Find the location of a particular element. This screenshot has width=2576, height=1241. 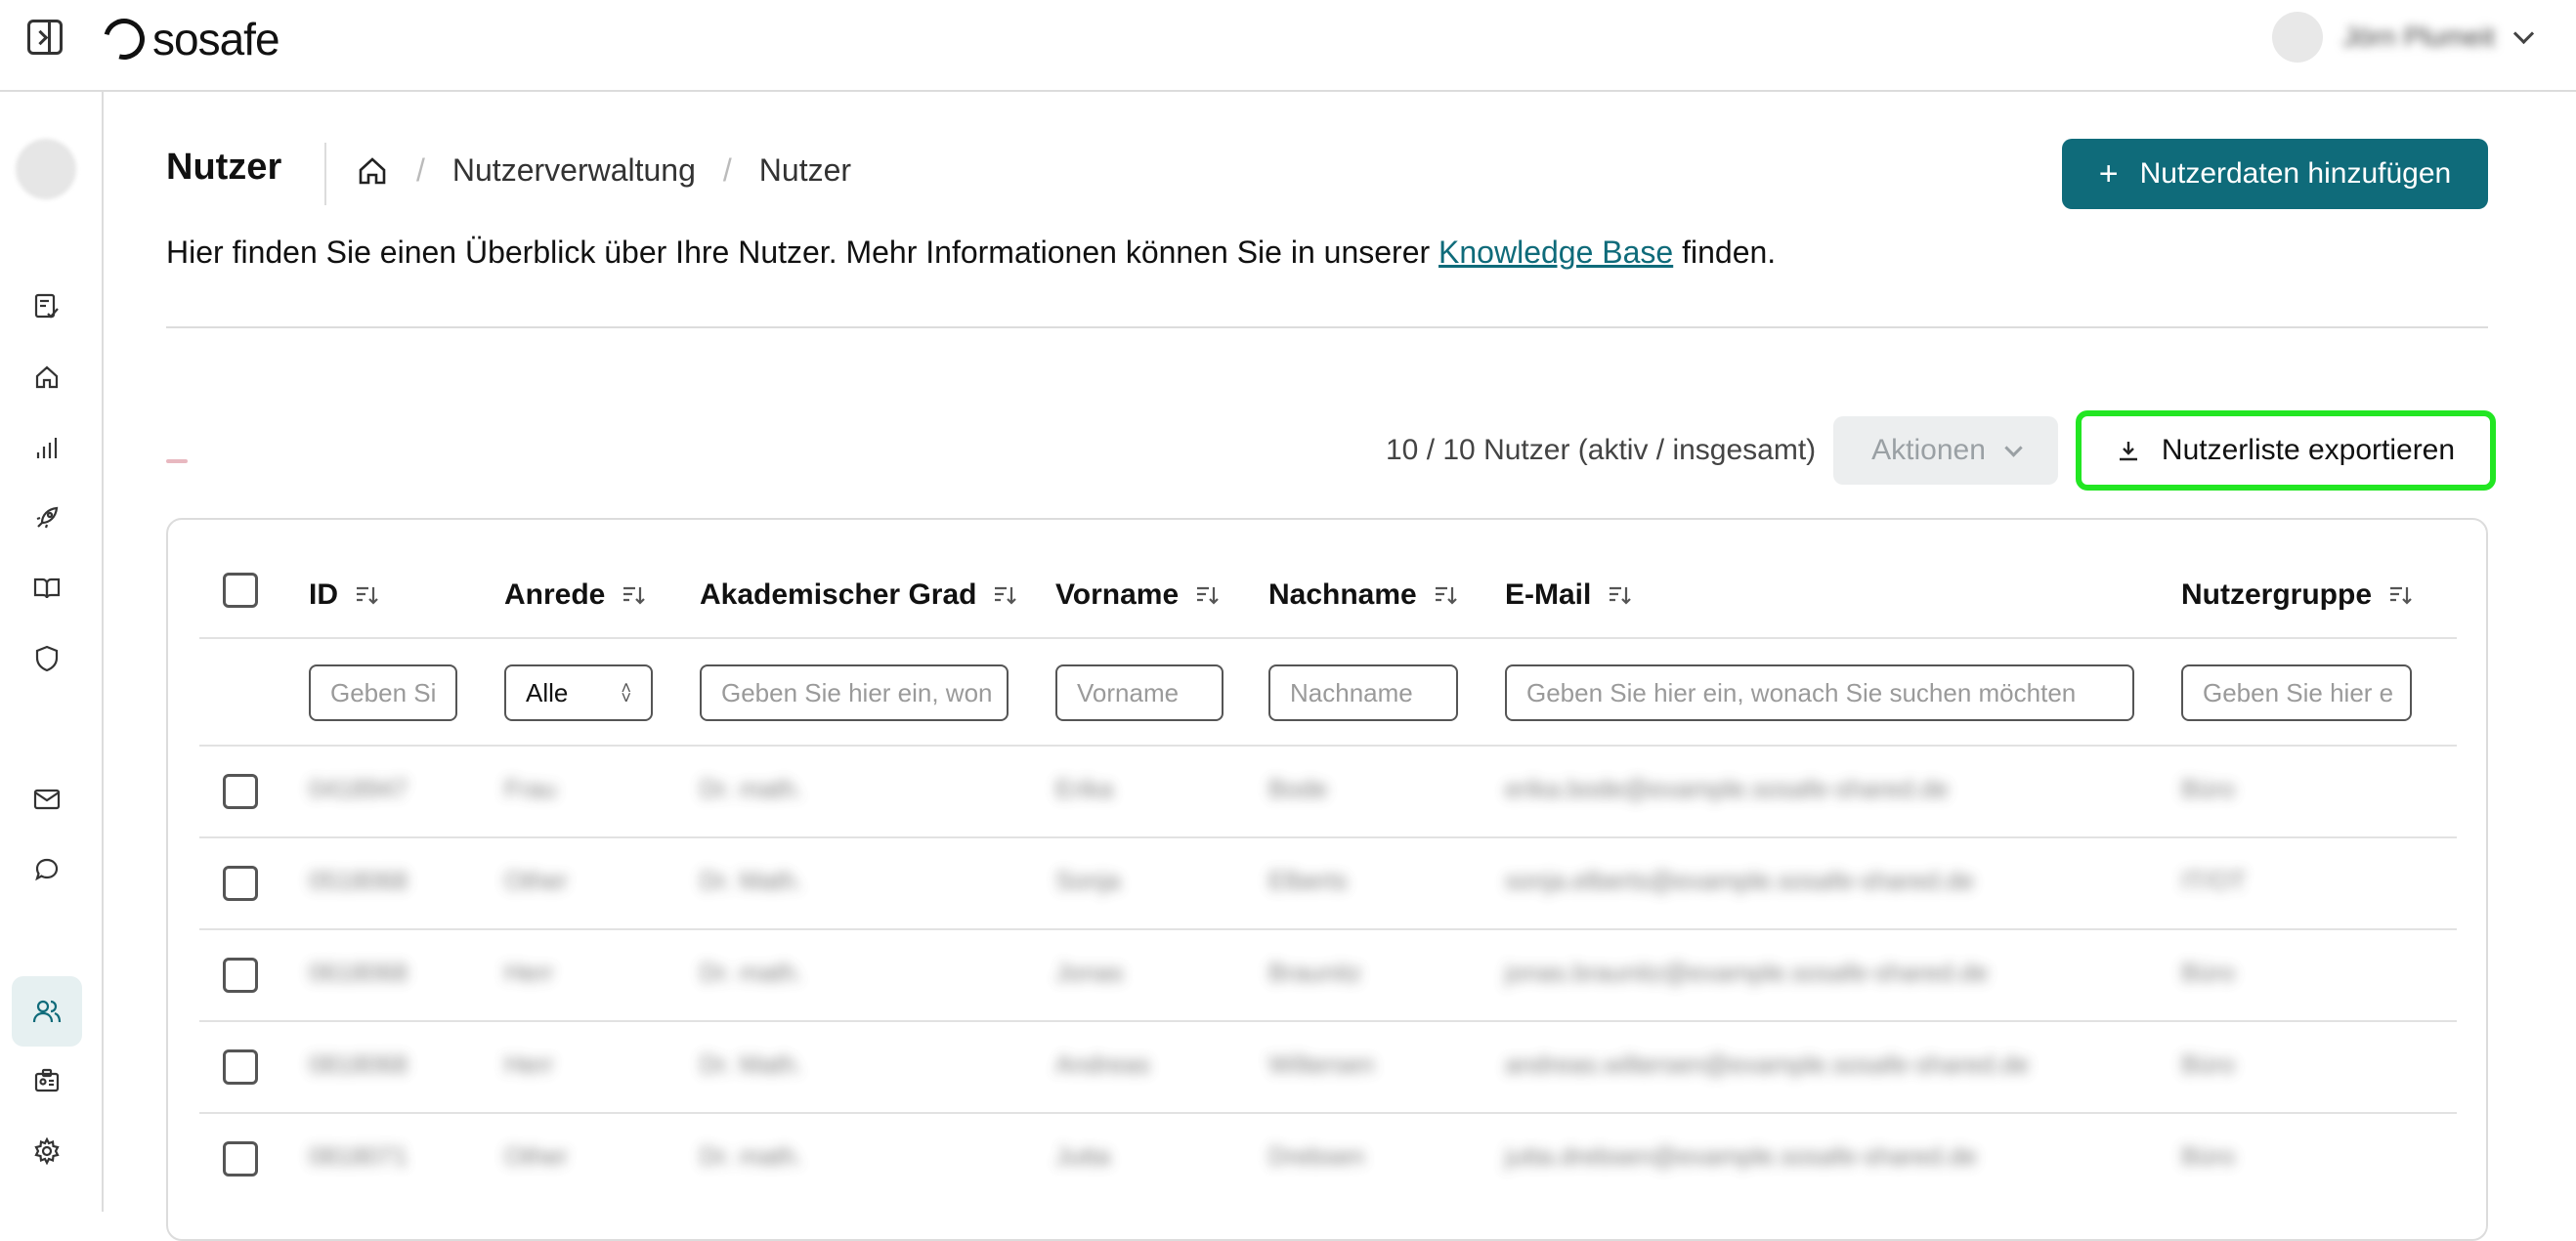

filter-placeholder: Geben Si is located at coordinates (384, 692).